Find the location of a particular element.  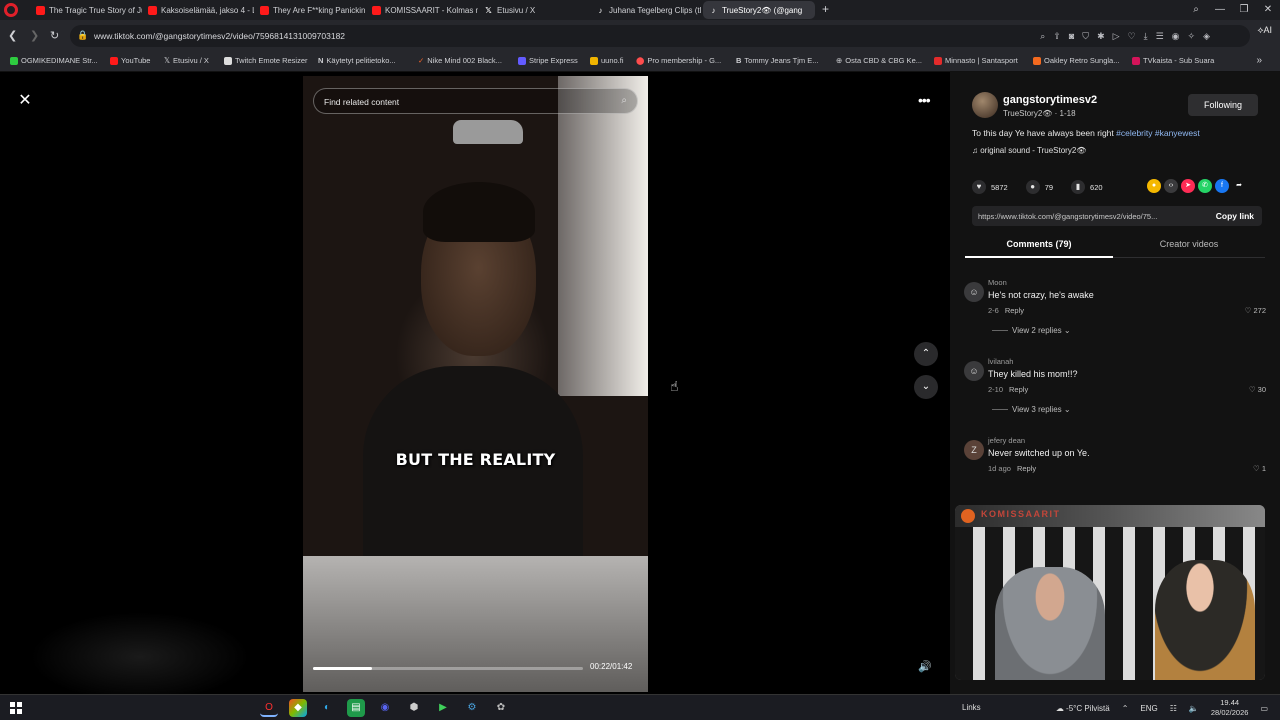

bookmark-item: 𝕏 Etusivu / X is located at coordinates (186, 60).